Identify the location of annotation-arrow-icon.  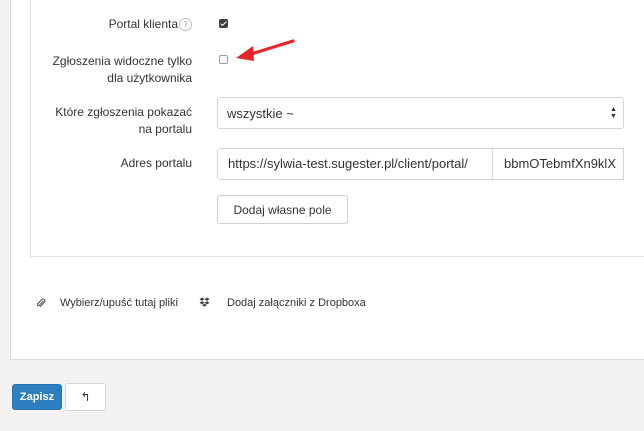
(265, 50).